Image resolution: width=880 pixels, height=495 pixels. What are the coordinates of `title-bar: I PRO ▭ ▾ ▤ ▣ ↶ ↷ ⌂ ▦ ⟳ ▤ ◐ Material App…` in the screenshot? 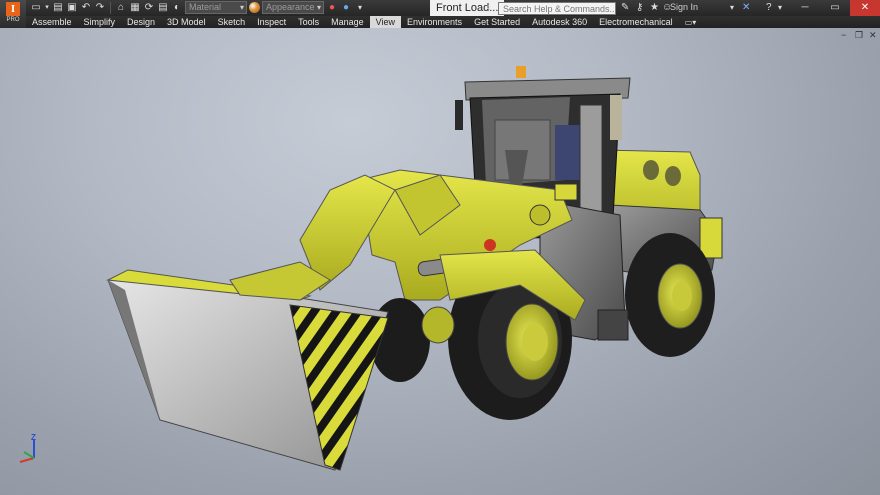 It's located at (440, 14).